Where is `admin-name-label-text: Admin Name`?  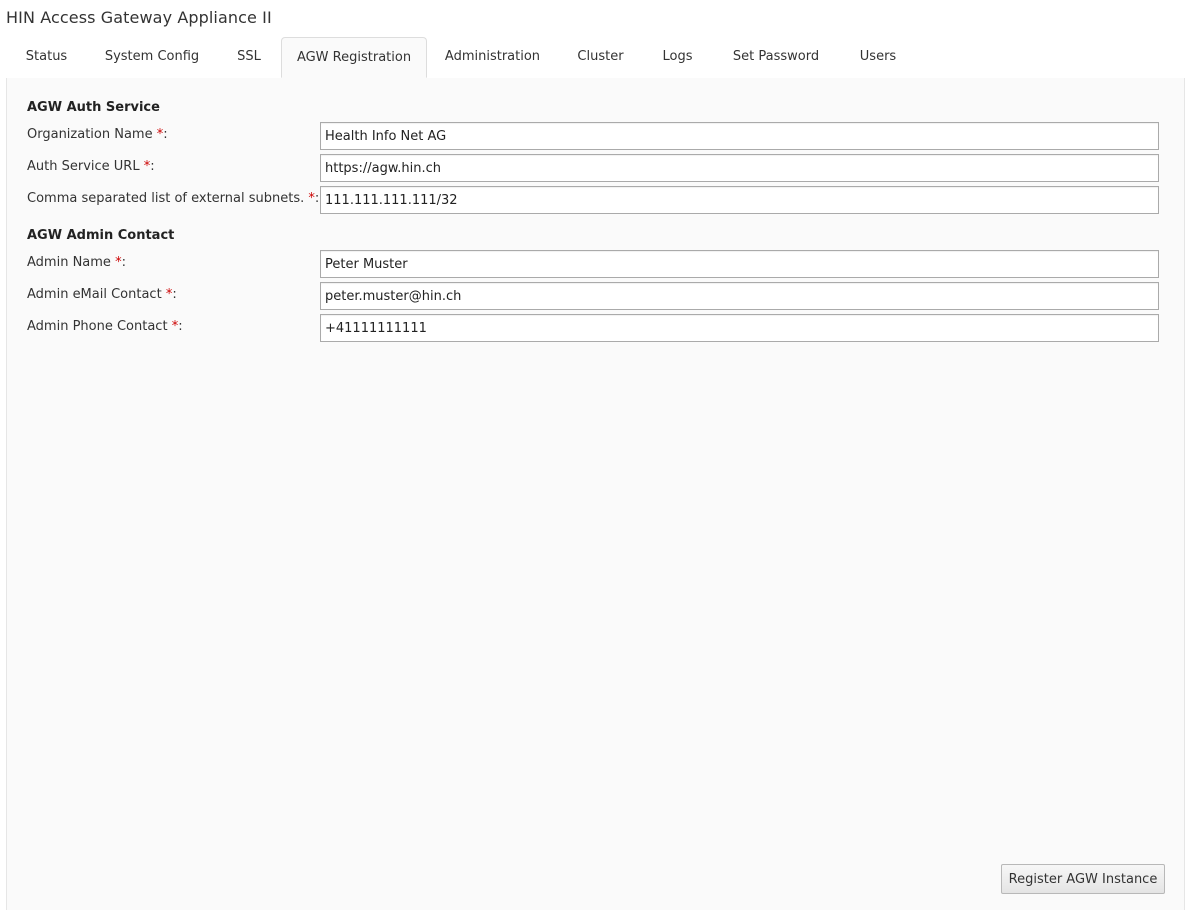
admin-name-label-text: Admin Name is located at coordinates (71, 262).